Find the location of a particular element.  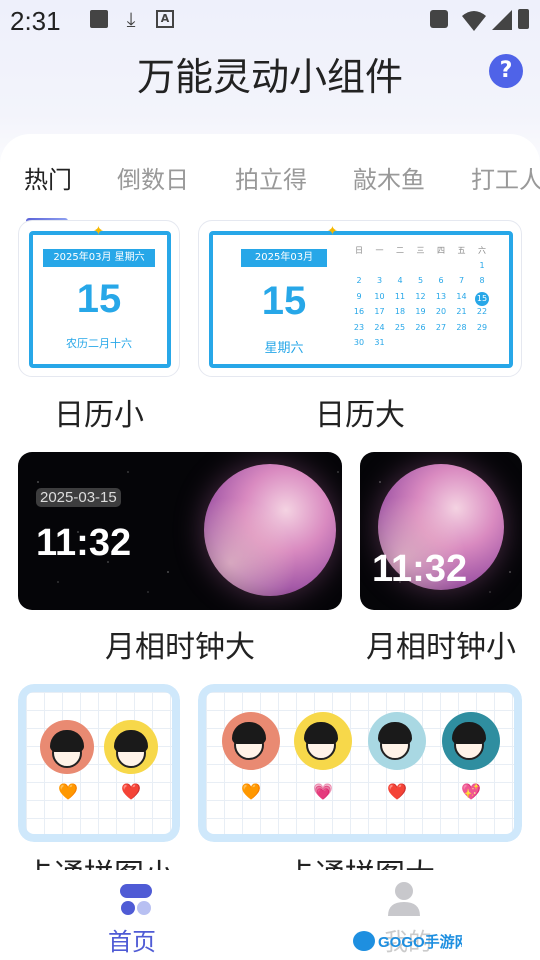

weekday-header: 六 is located at coordinates (482, 250).